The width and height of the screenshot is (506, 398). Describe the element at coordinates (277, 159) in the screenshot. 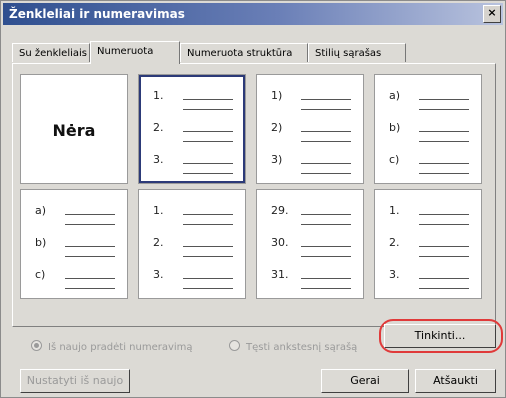

I see `list-marker: 3)` at that location.